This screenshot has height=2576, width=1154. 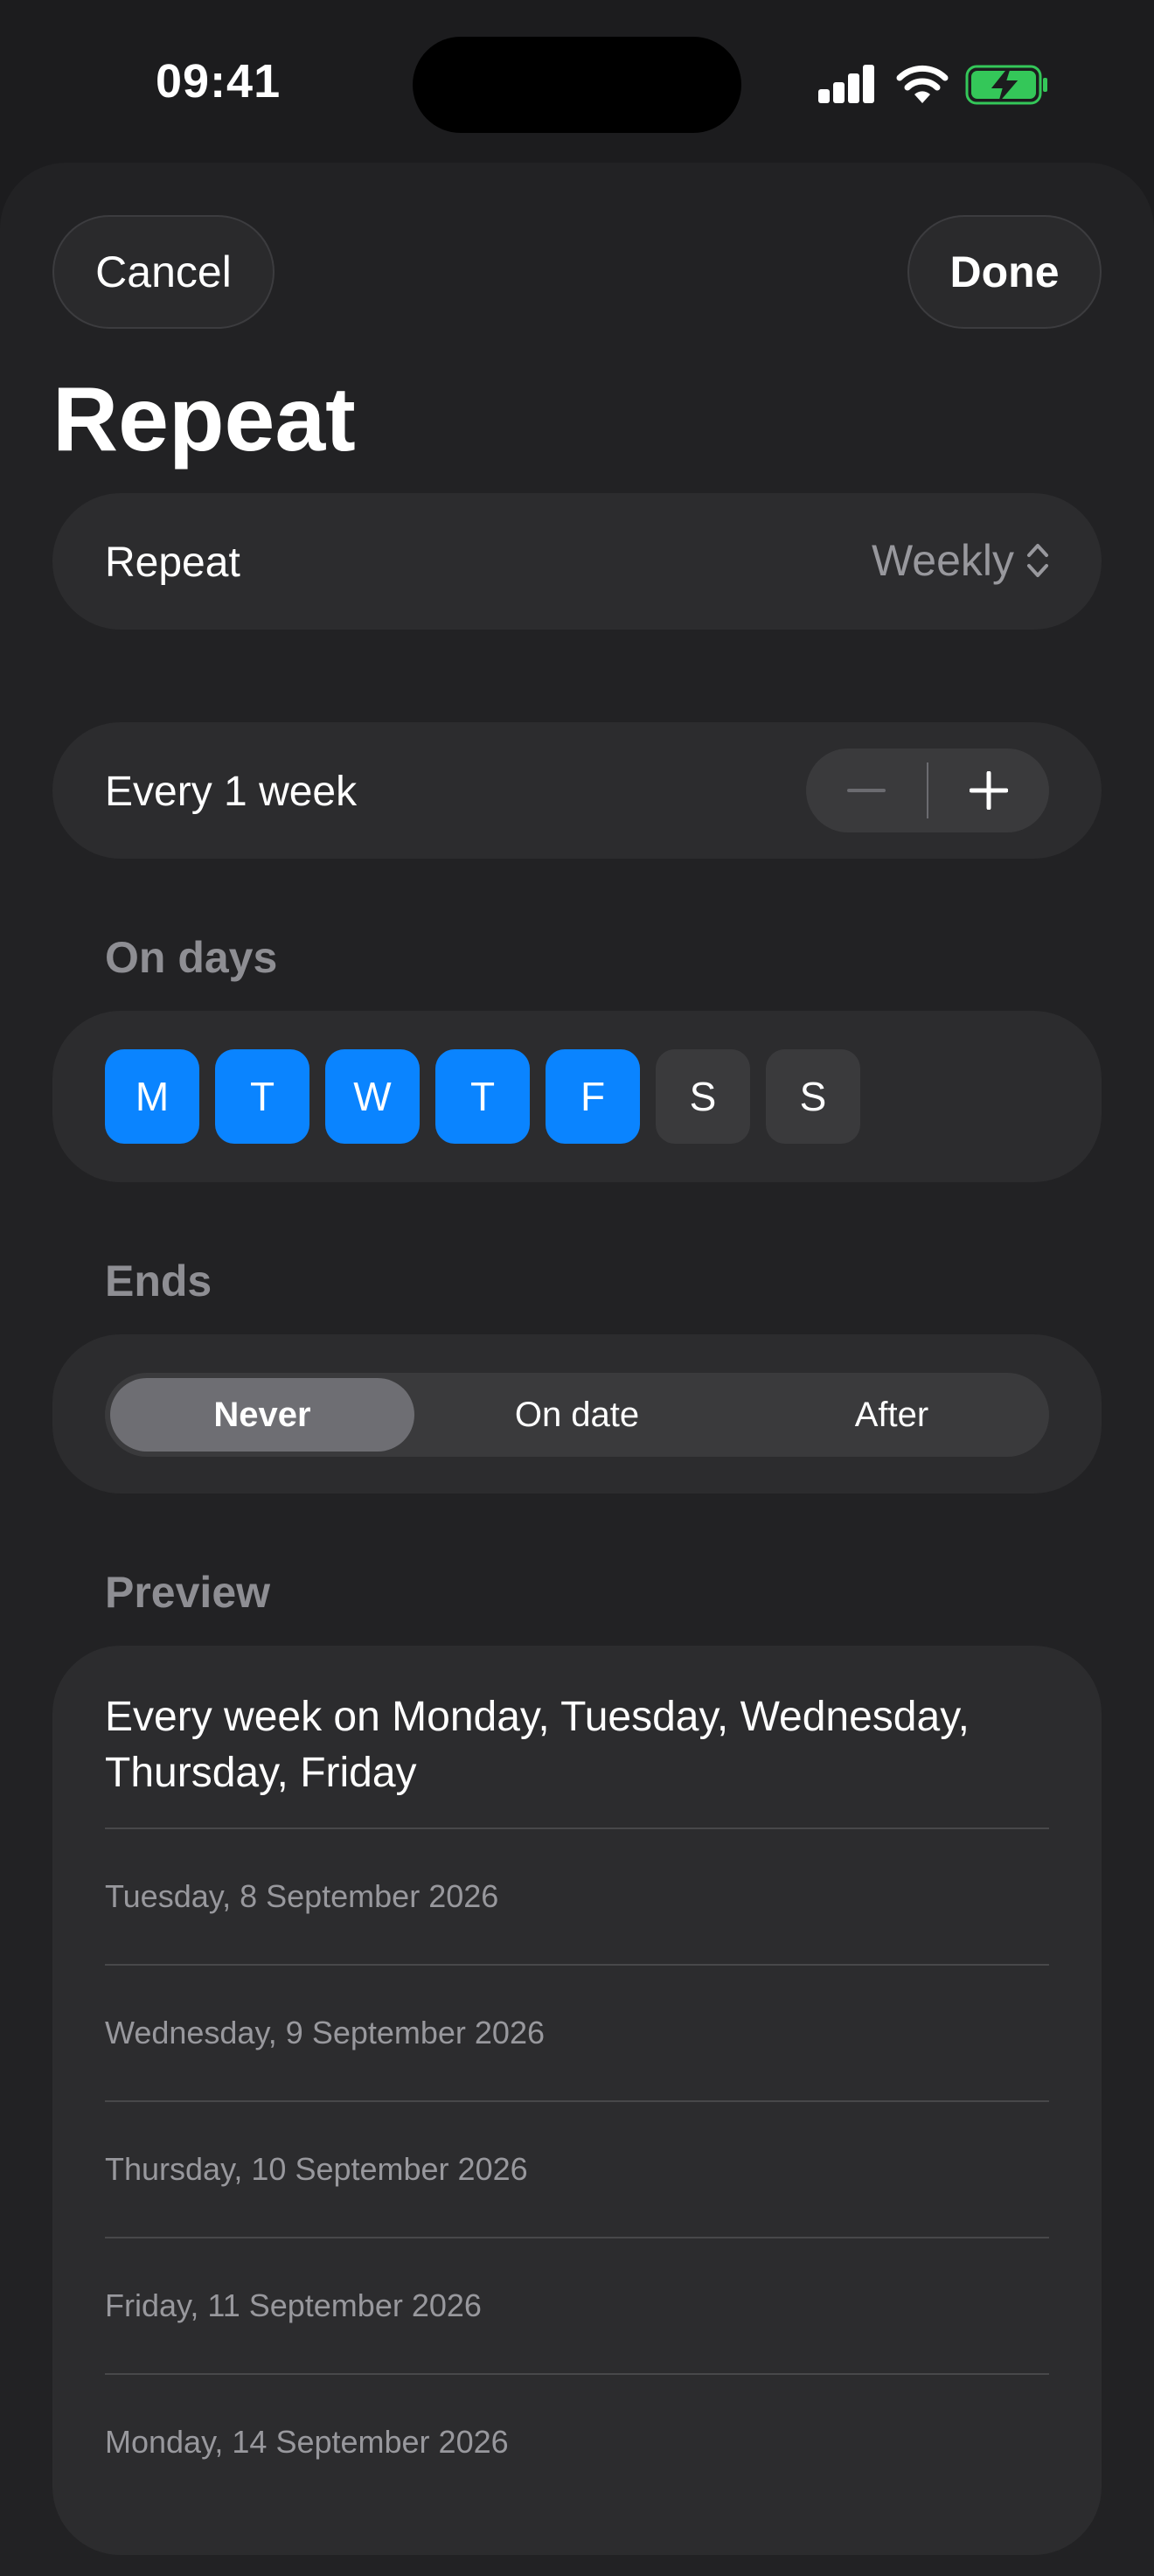 What do you see at coordinates (577, 1896) in the screenshot?
I see `preview-date-item: Tuesday, 8 September 2026` at bounding box center [577, 1896].